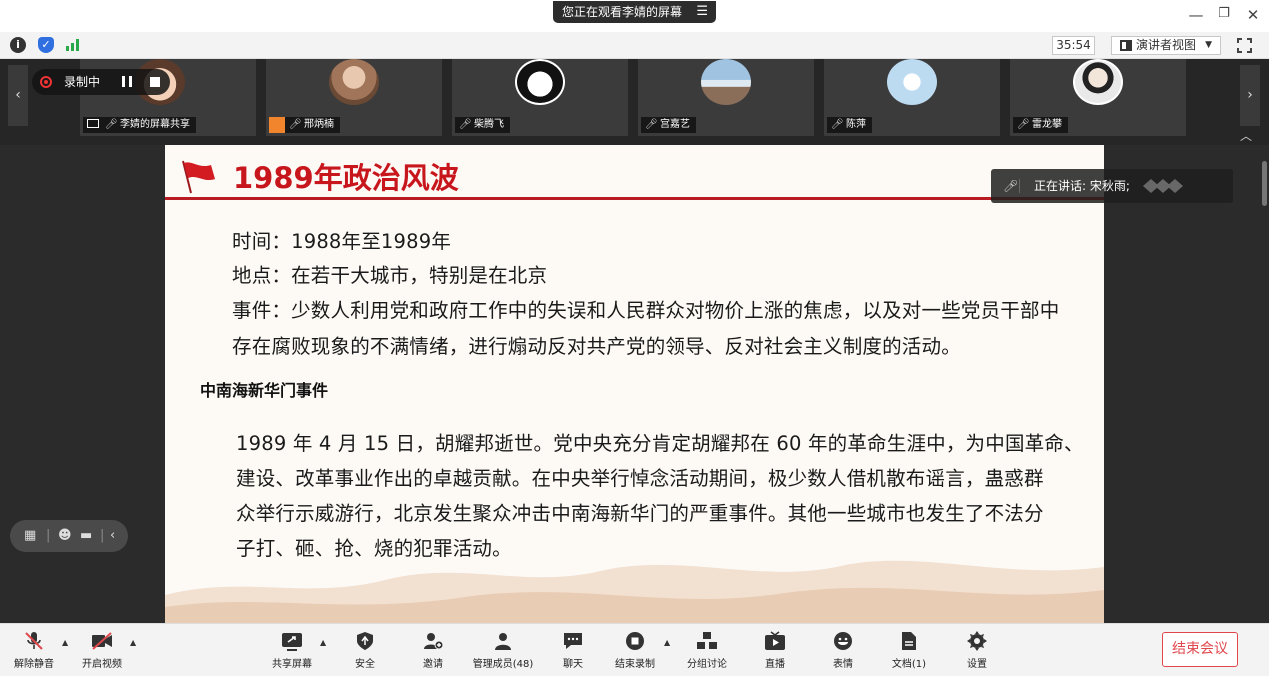 The image size is (1269, 676). I want to click on info-icon: i, so click(18, 45).